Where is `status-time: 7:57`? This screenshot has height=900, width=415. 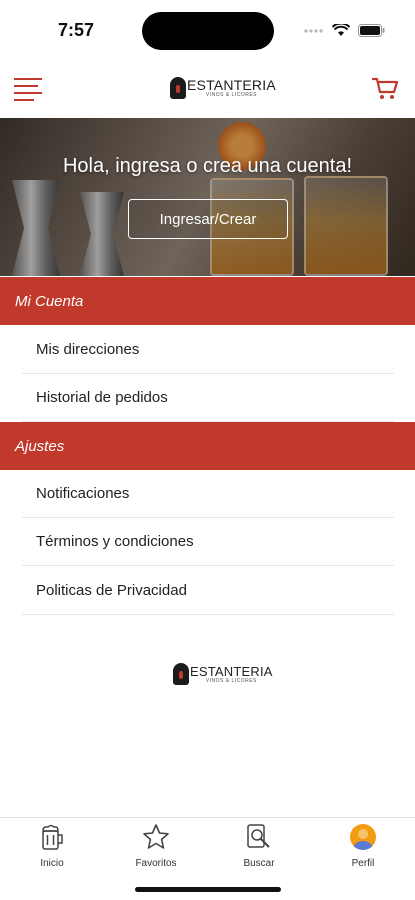 status-time: 7:57 is located at coordinates (76, 30).